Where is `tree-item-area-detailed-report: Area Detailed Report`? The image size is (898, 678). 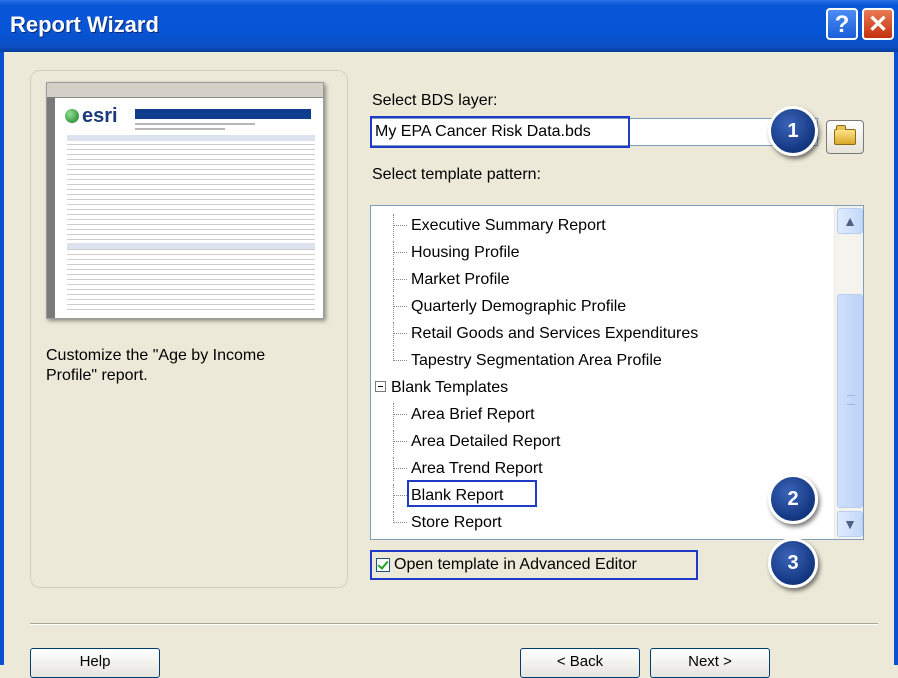 tree-item-area-detailed-report: Area Detailed Report is located at coordinates (601, 442).